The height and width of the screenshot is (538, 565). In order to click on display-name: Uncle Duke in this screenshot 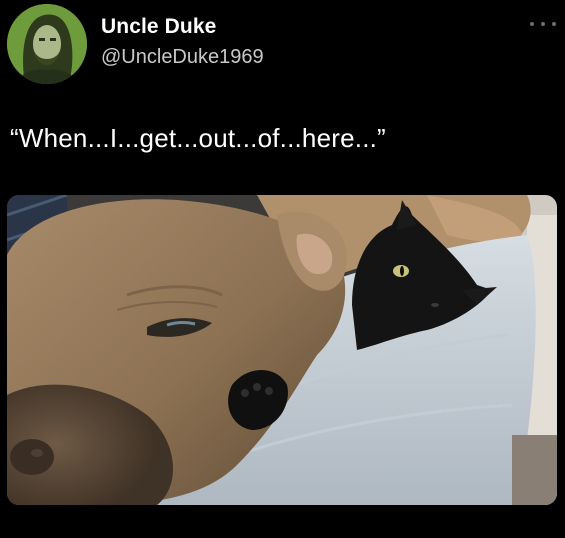, I will do `click(158, 27)`.